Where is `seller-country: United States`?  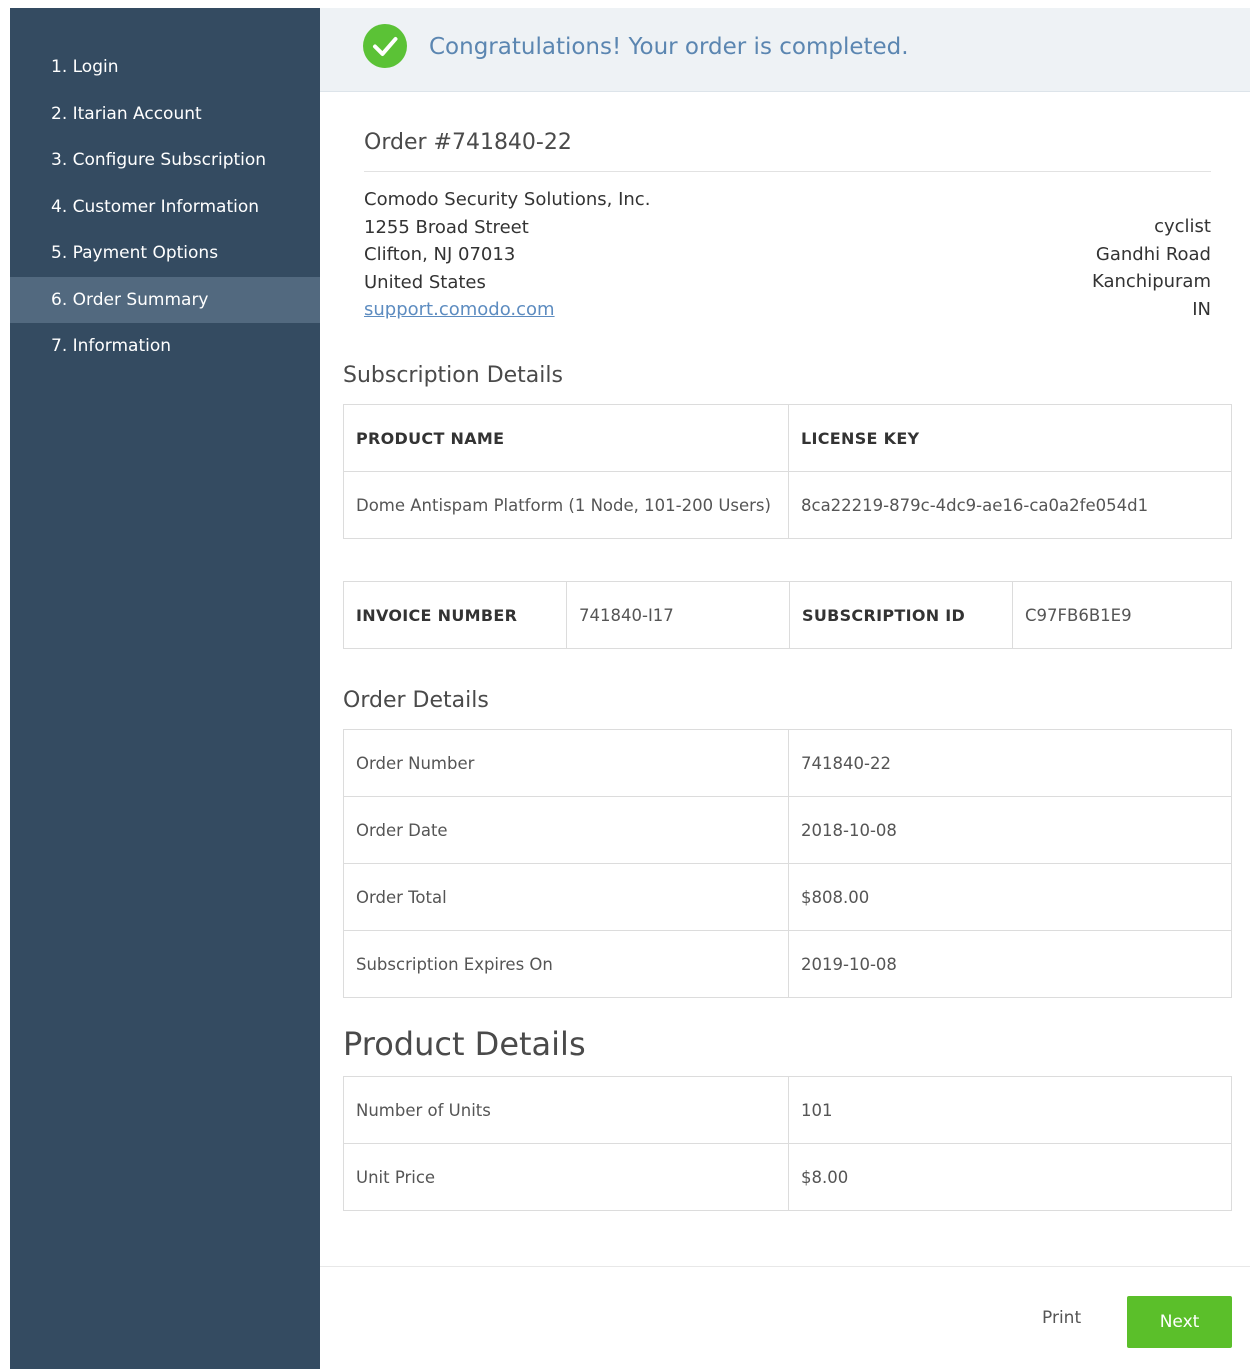
seller-country: United States is located at coordinates (425, 282).